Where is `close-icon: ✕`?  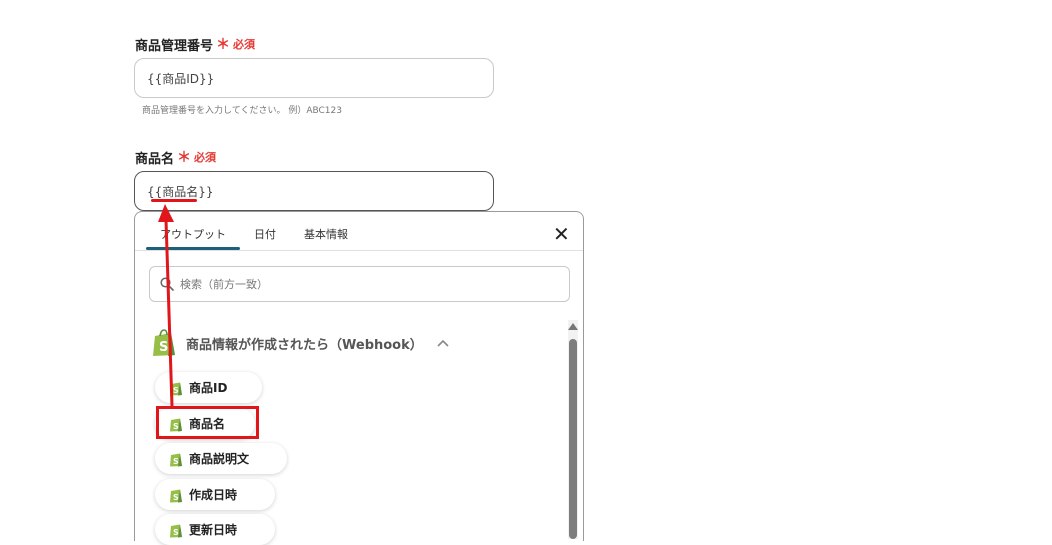
close-icon: ✕ is located at coordinates (561, 234).